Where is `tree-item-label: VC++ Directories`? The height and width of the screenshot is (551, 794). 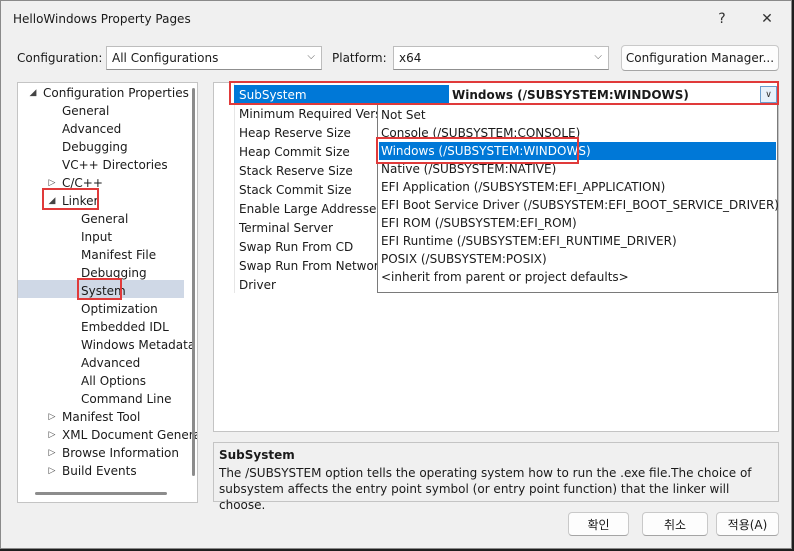
tree-item-label: VC++ Directories is located at coordinates (115, 165).